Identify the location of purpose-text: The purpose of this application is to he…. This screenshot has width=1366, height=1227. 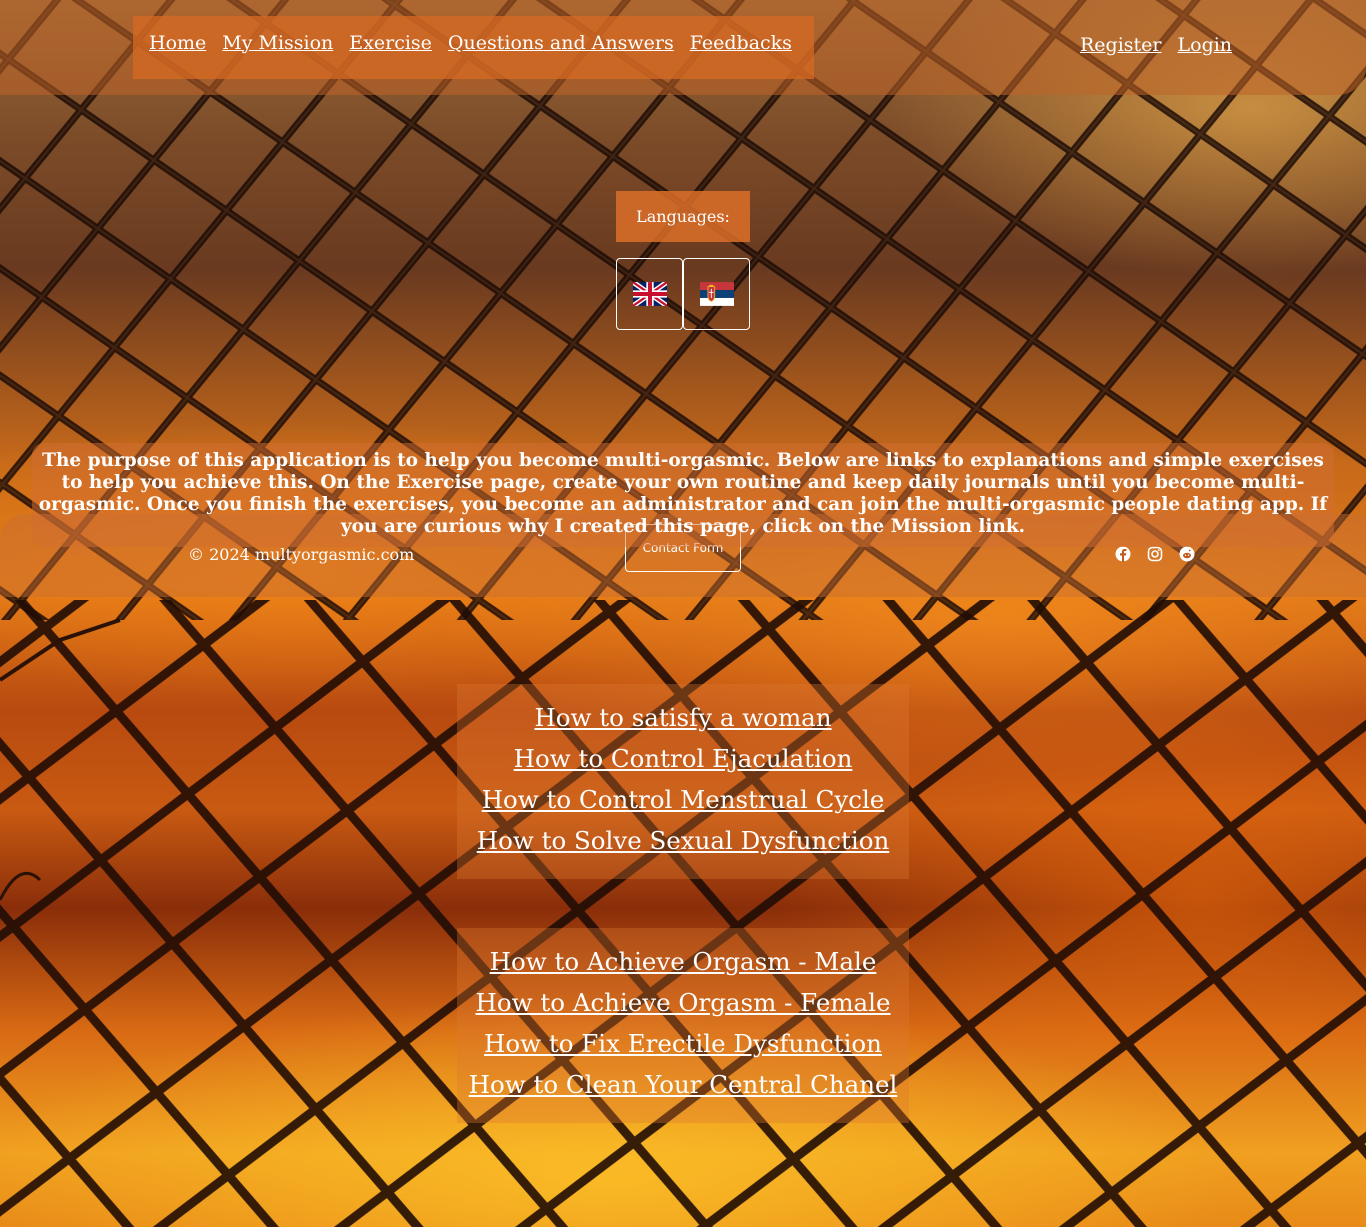
(683, 495).